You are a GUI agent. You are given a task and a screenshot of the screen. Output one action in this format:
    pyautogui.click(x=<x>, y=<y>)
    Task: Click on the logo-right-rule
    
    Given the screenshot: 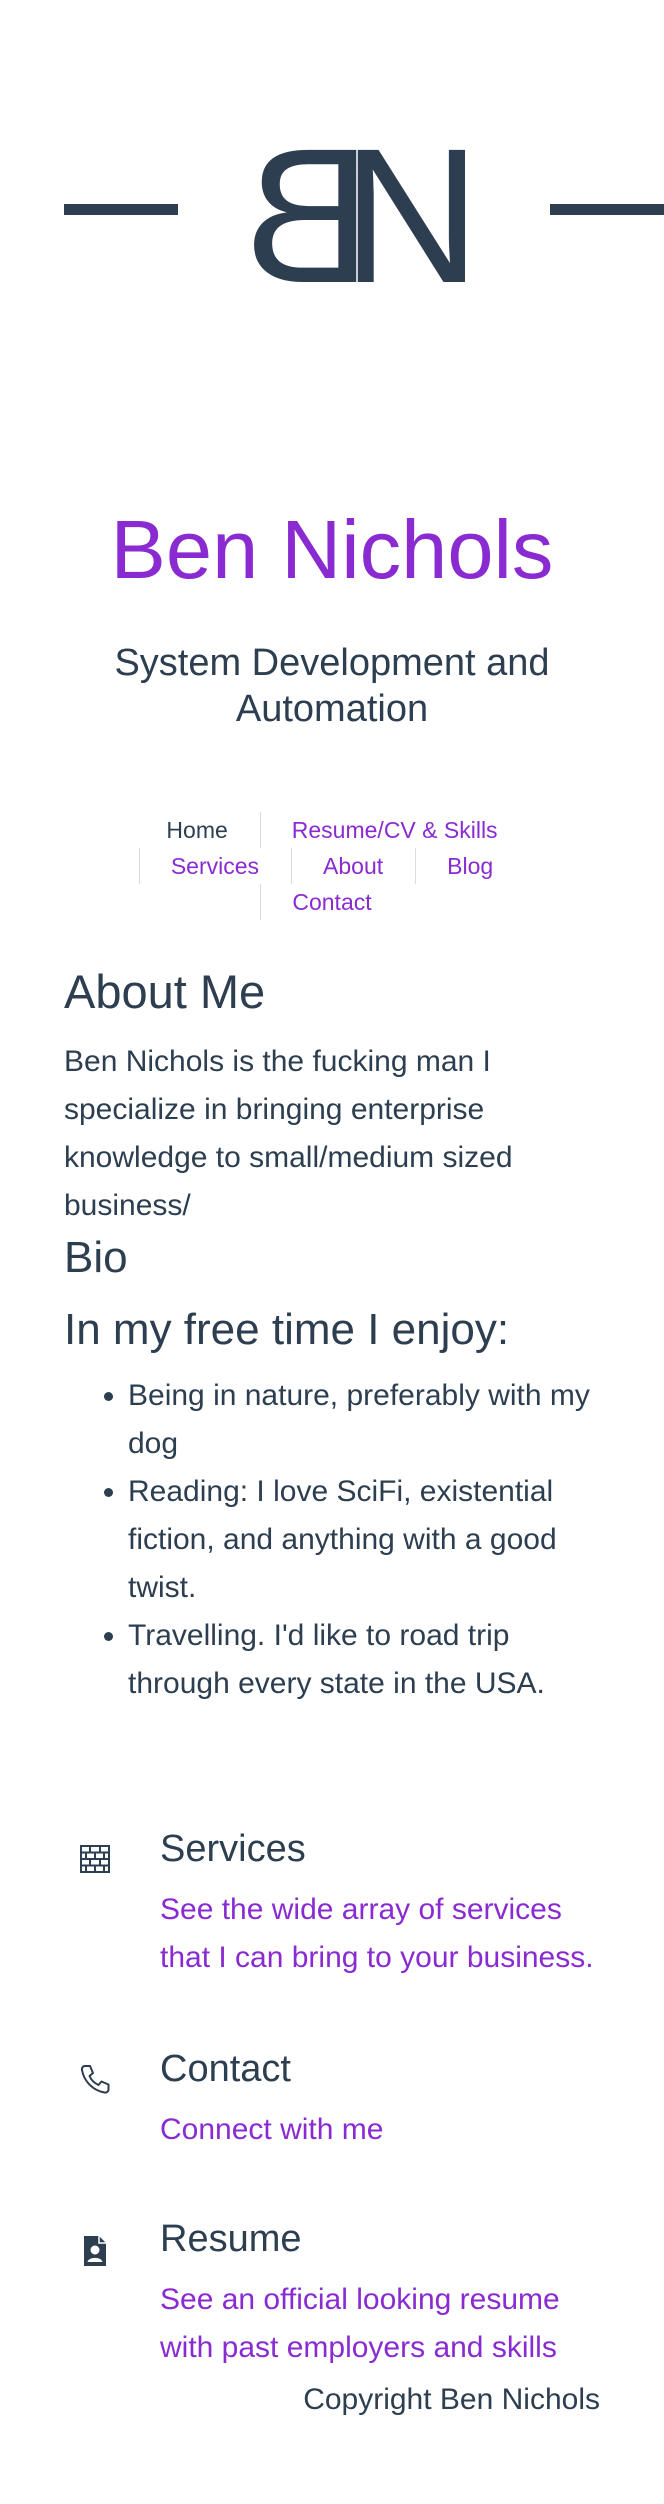 What is the action you would take?
    pyautogui.click(x=607, y=209)
    